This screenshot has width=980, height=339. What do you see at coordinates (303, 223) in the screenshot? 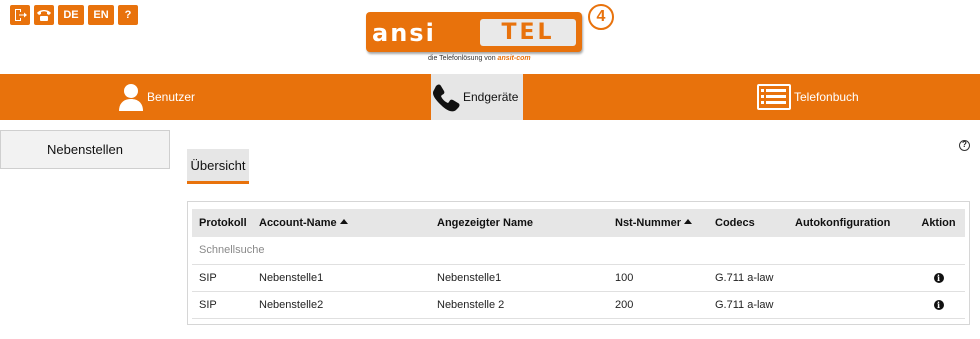
I see `col-account-name-label: Account-Name` at bounding box center [303, 223].